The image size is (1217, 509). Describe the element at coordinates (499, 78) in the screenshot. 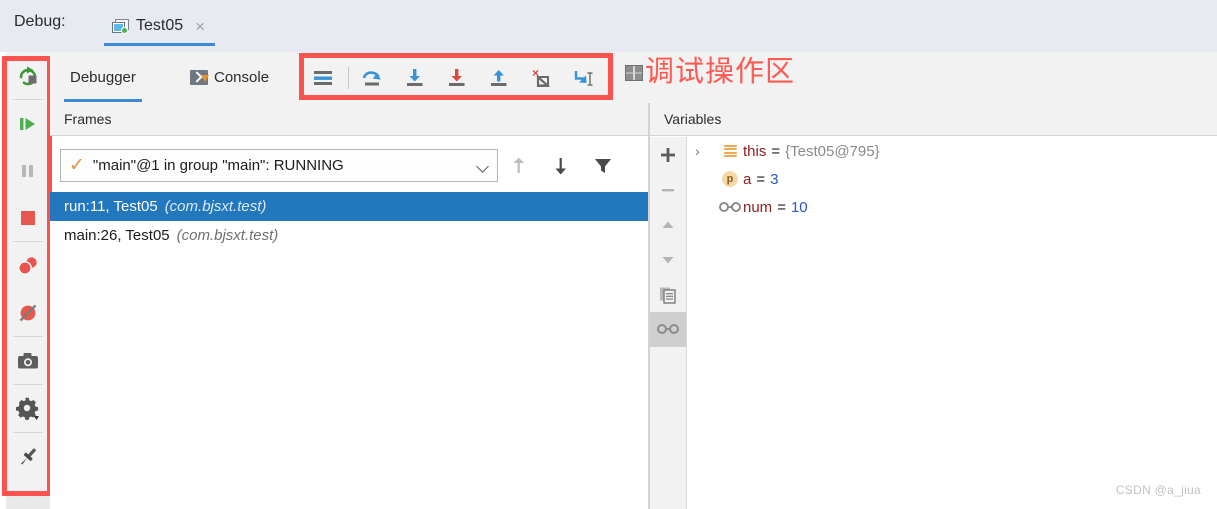

I see `step-out-button` at that location.